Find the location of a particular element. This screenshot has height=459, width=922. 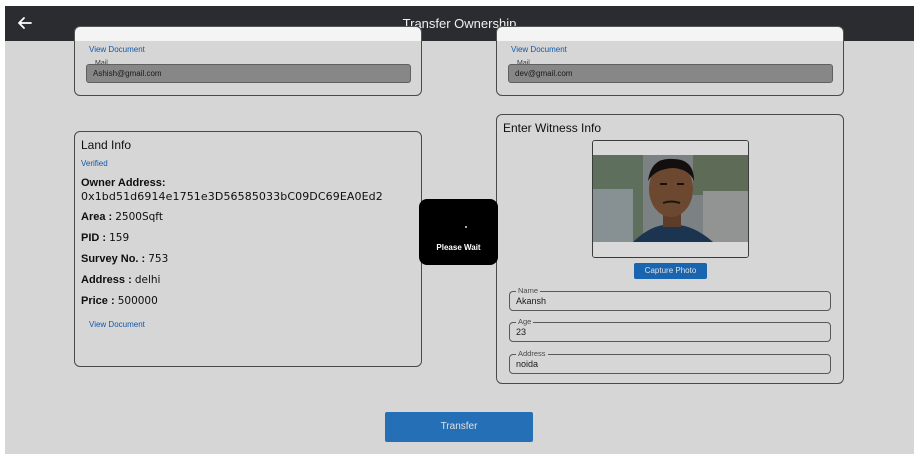

witness-photo is located at coordinates (670, 199).